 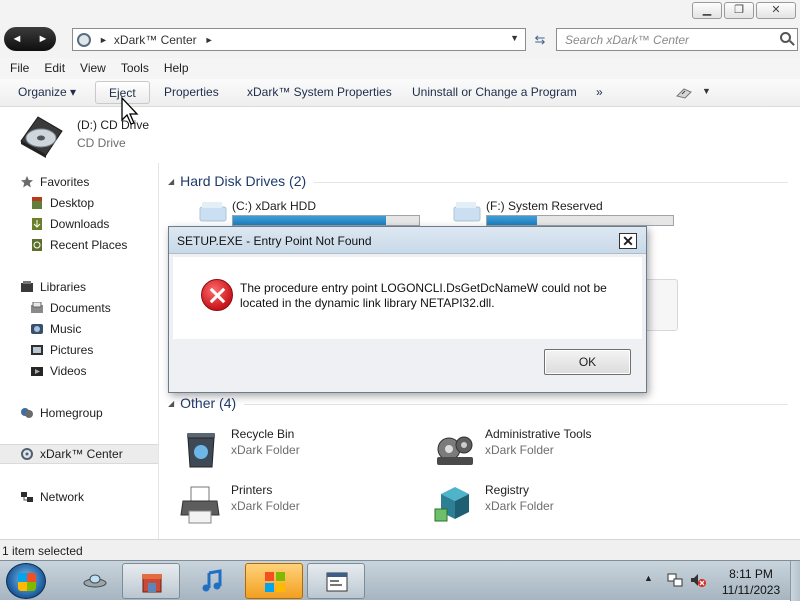 I want to click on nav-pictures: Pictures, so click(x=90, y=350).